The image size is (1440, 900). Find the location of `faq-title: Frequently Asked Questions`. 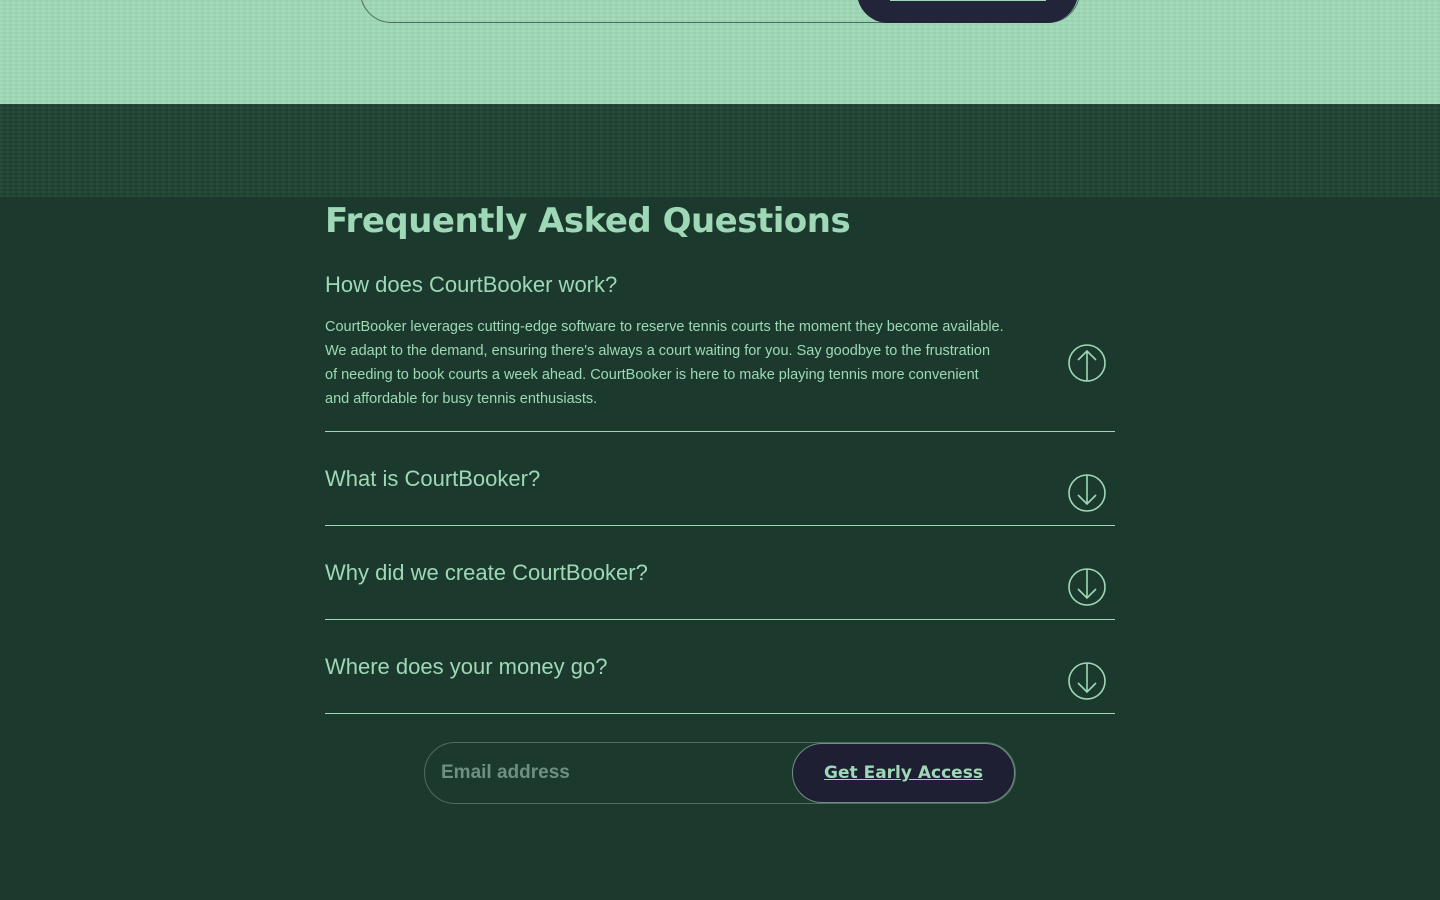

faq-title: Frequently Asked Questions is located at coordinates (588, 221).